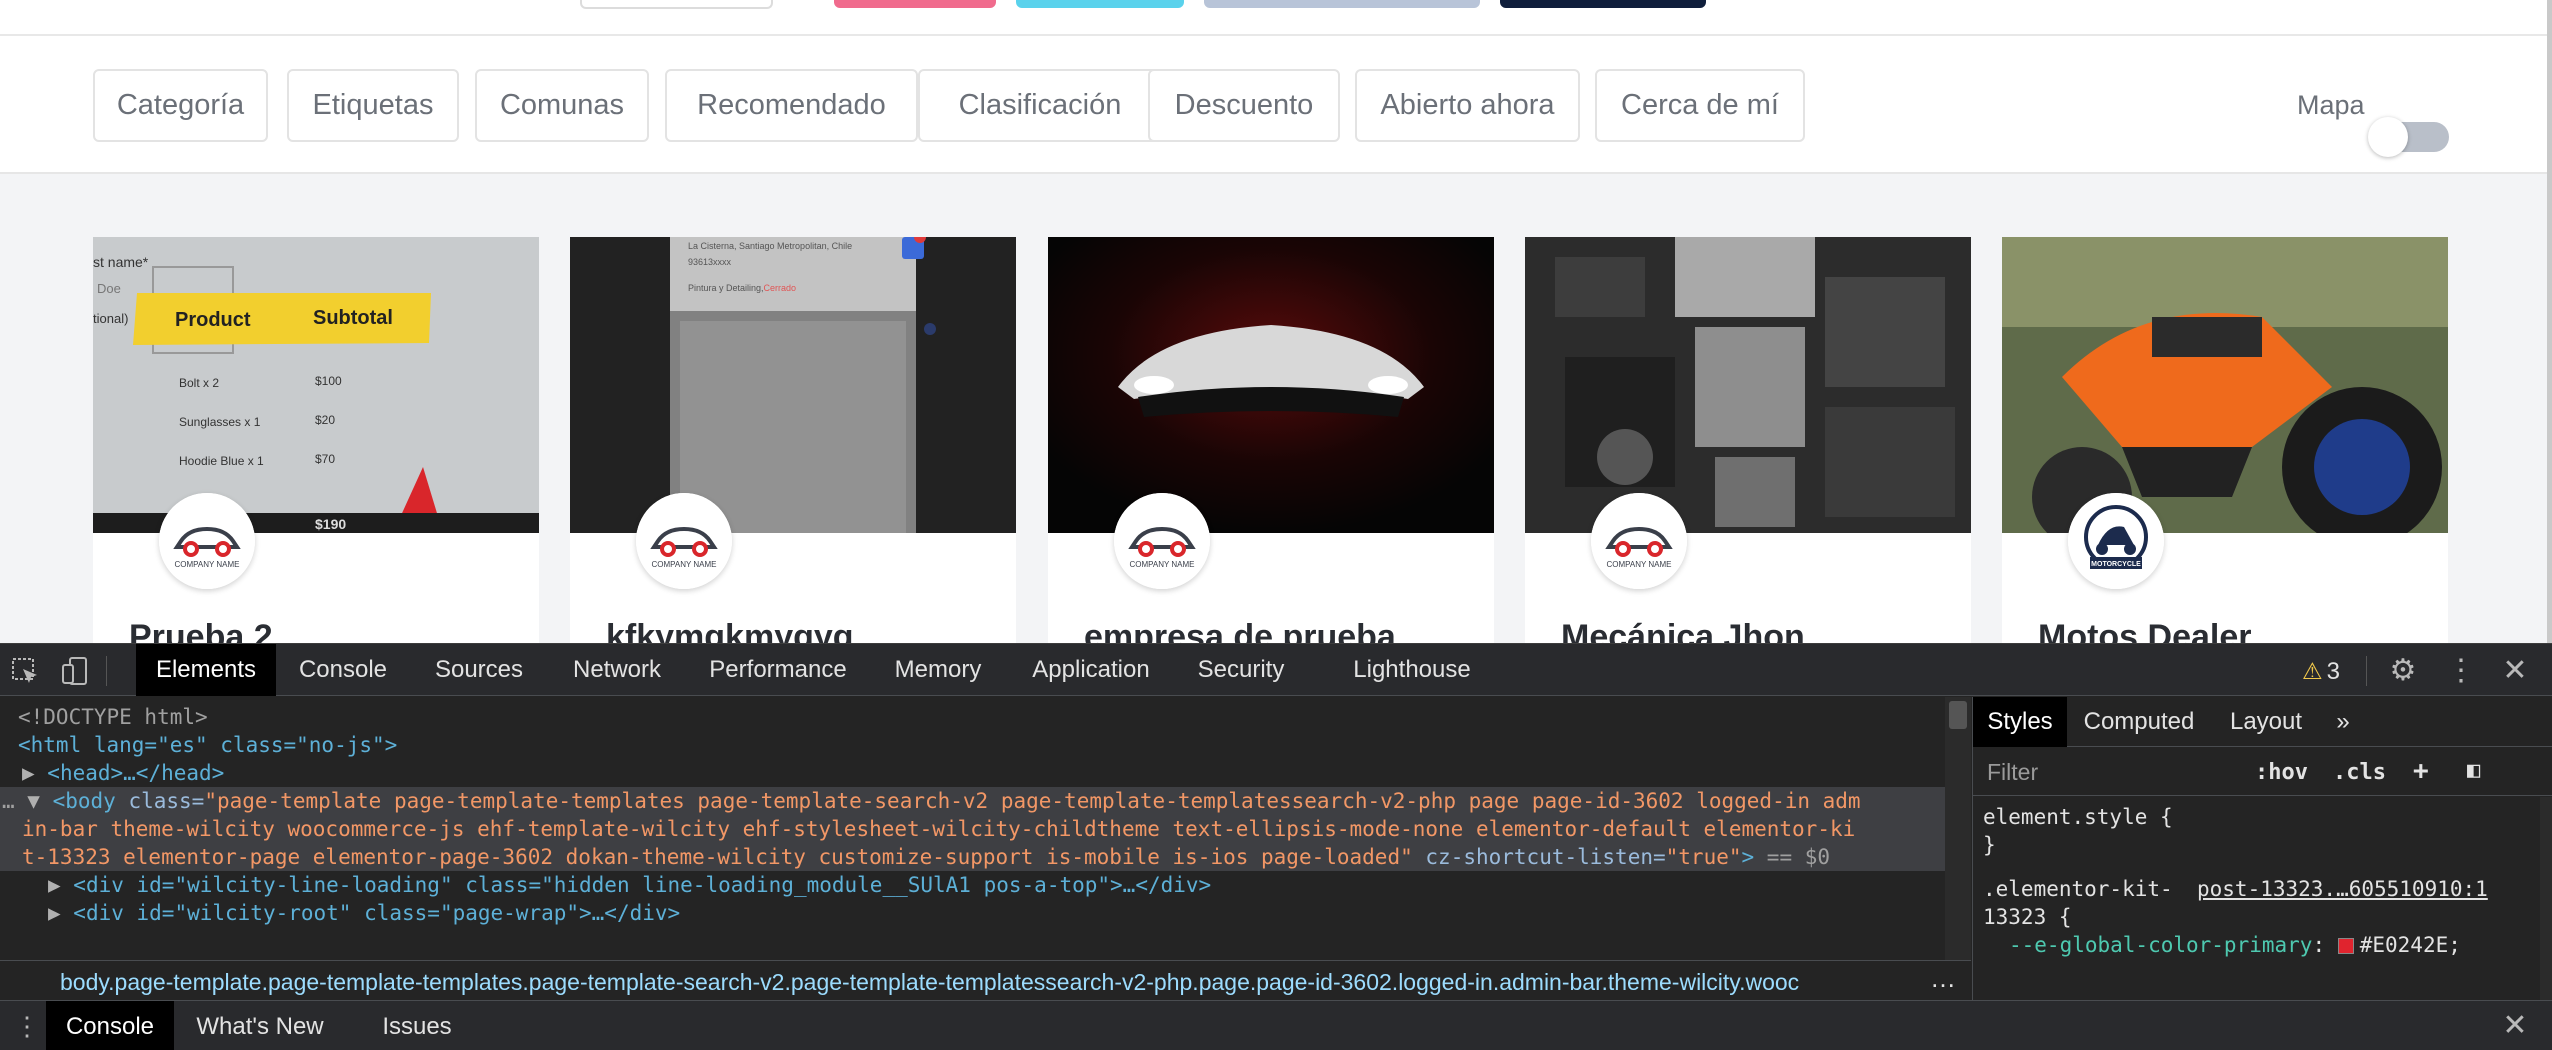  Describe the element at coordinates (2403, 671) in the screenshot. I see `settings-gear-icon: ⚙` at that location.